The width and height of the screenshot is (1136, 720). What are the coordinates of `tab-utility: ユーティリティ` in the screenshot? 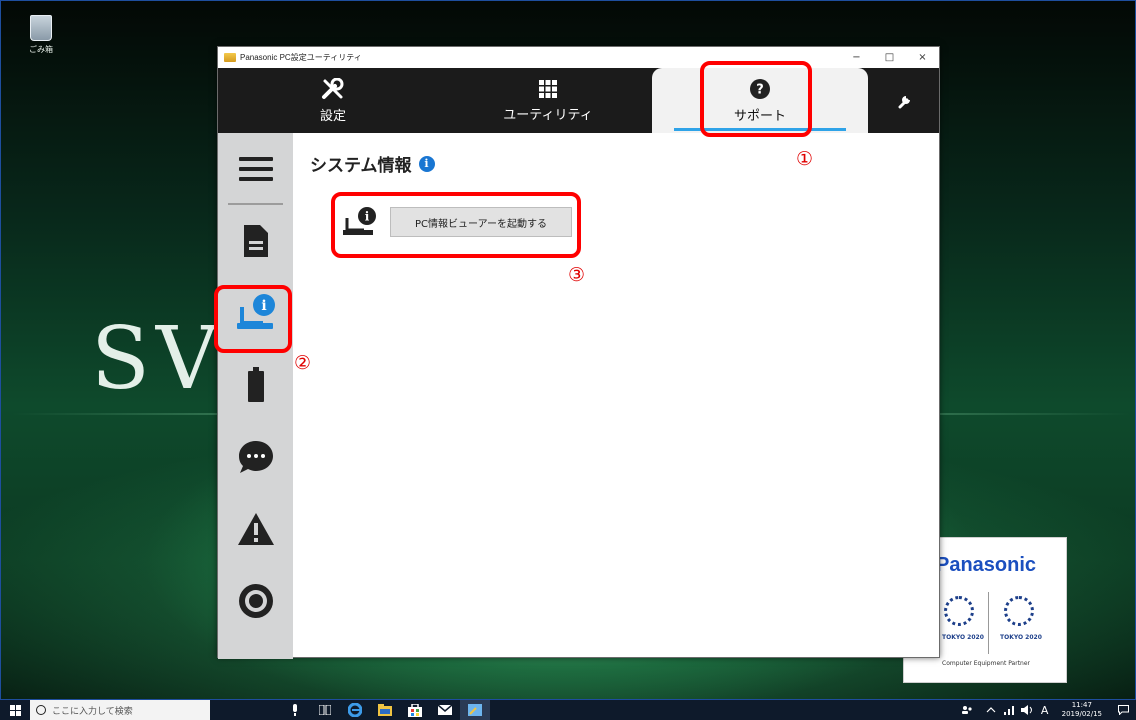 It's located at (548, 100).